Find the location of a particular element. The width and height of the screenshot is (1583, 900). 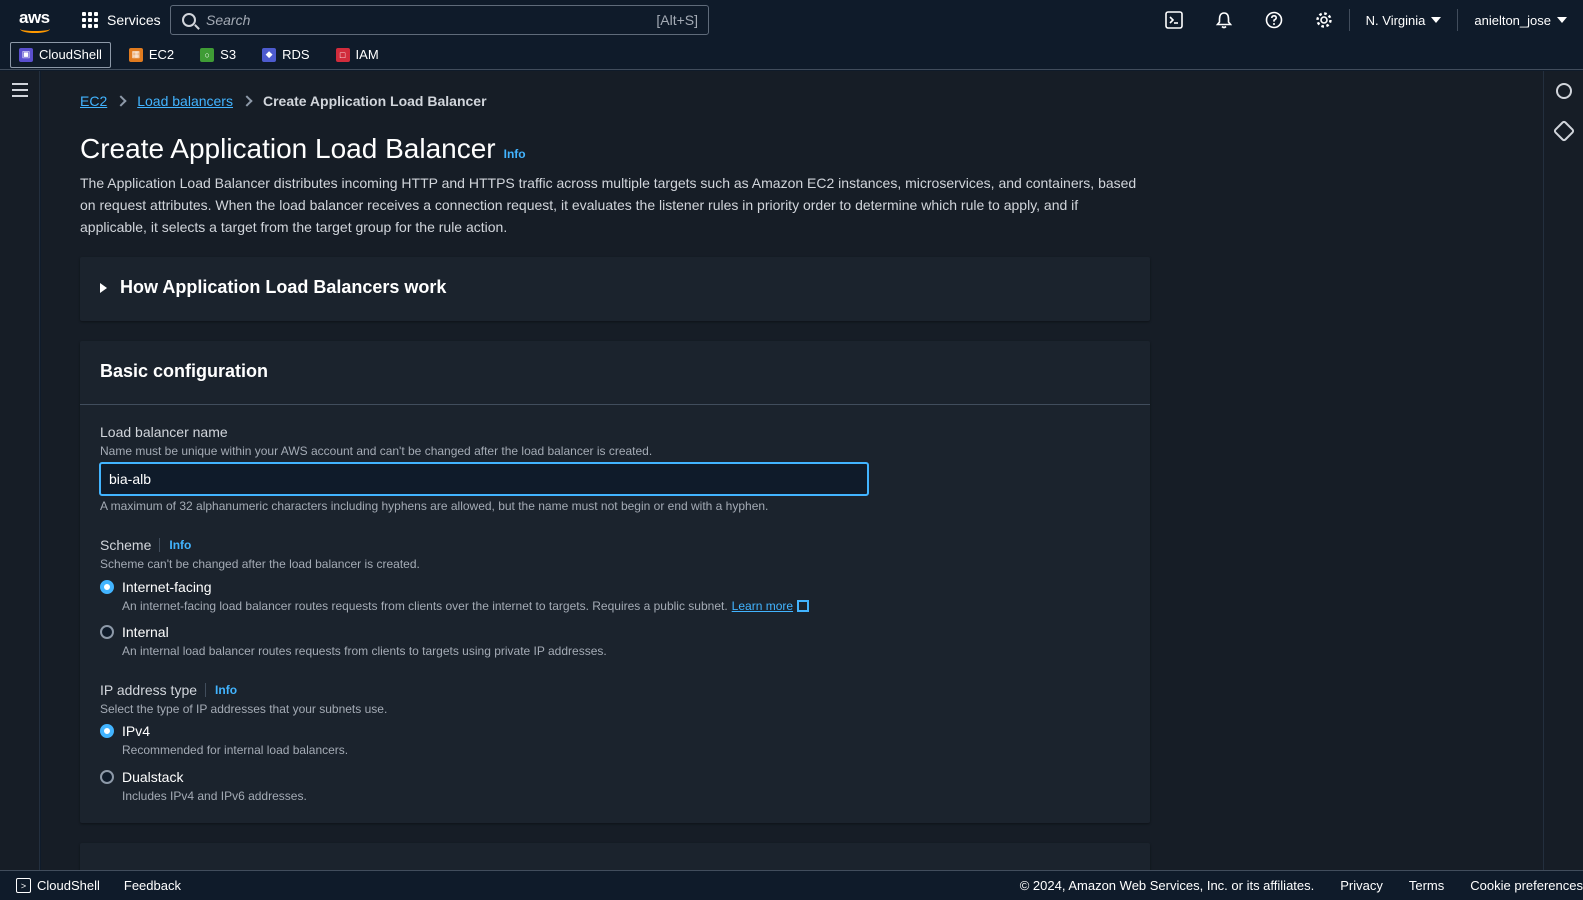

favorites-bar: ▣ CloudShell ▦ EC2 ○ S3 ◆ RDS □ IAM is located at coordinates (791, 55).